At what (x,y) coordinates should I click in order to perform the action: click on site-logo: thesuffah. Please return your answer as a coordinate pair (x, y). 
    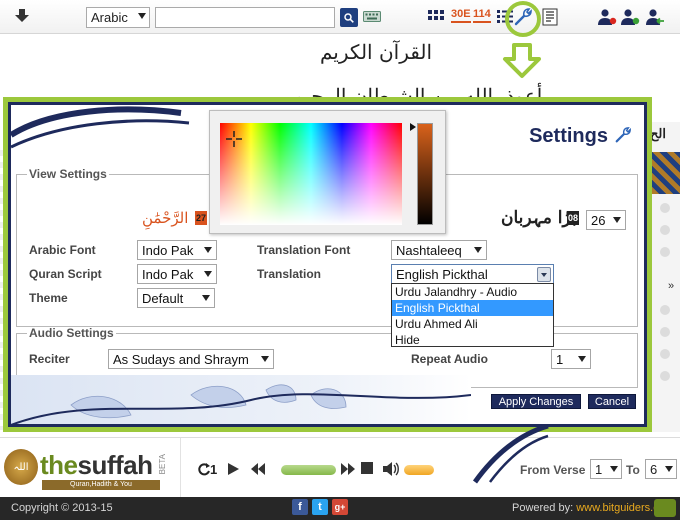
    Looking at the image, I should click on (96, 465).